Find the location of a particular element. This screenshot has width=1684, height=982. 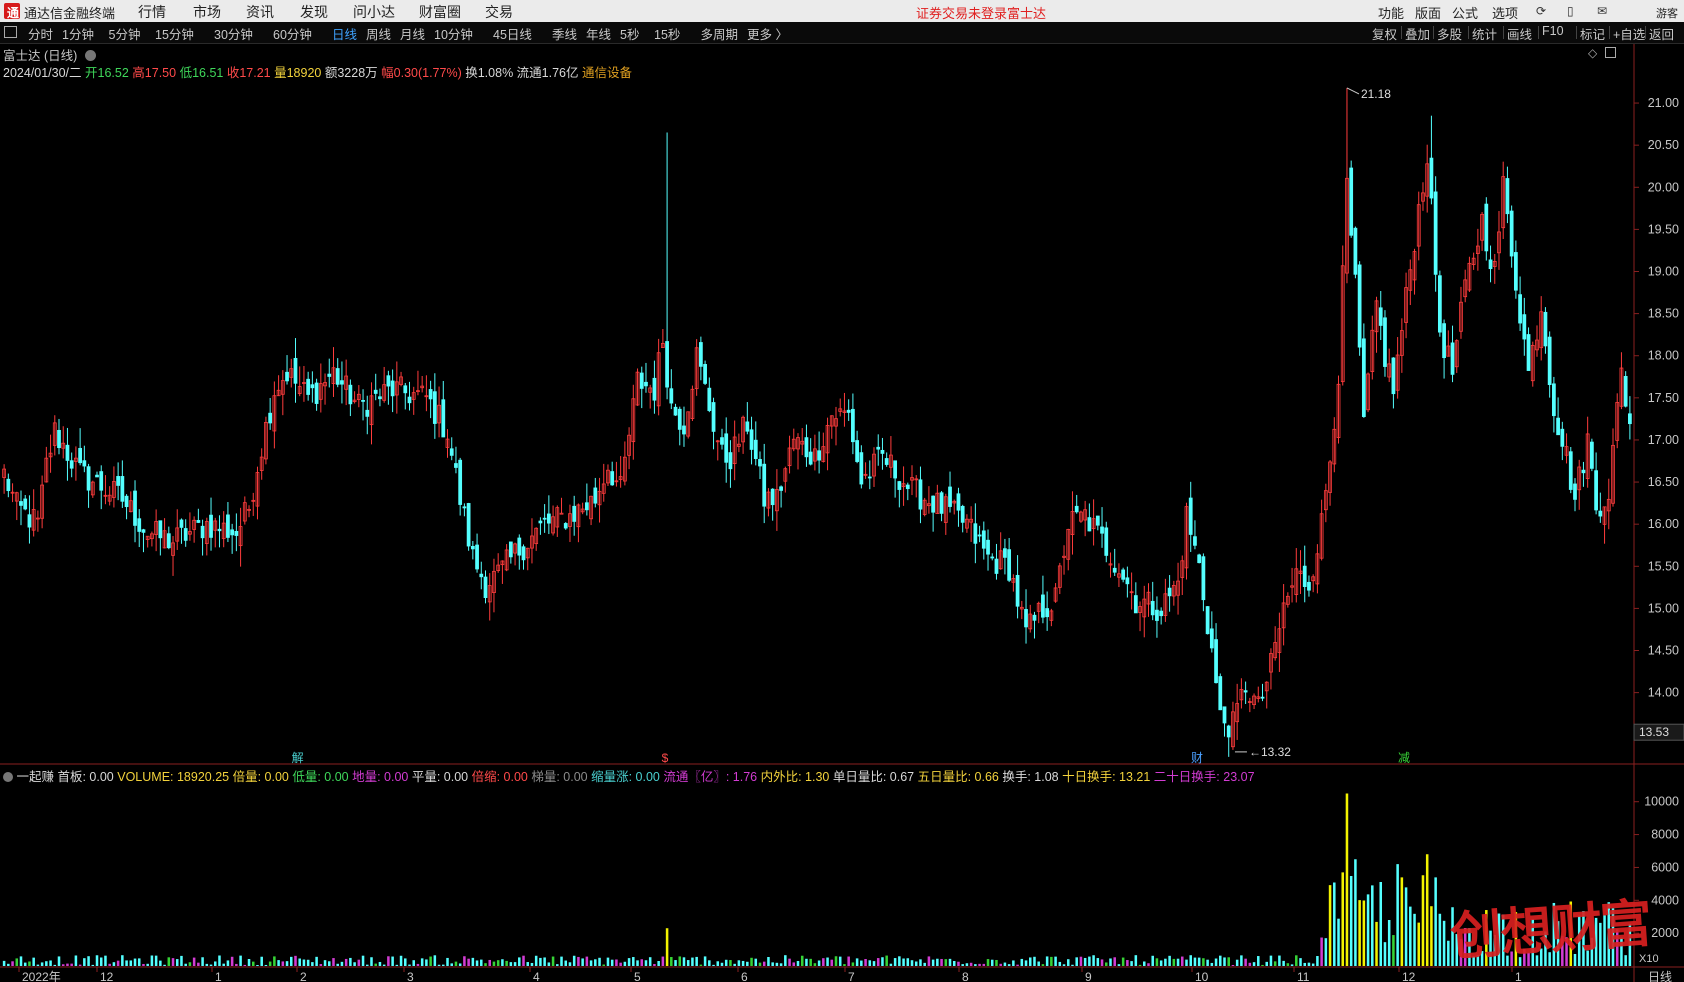

price-tick-label: 18.00 is located at coordinates (1663, 356).